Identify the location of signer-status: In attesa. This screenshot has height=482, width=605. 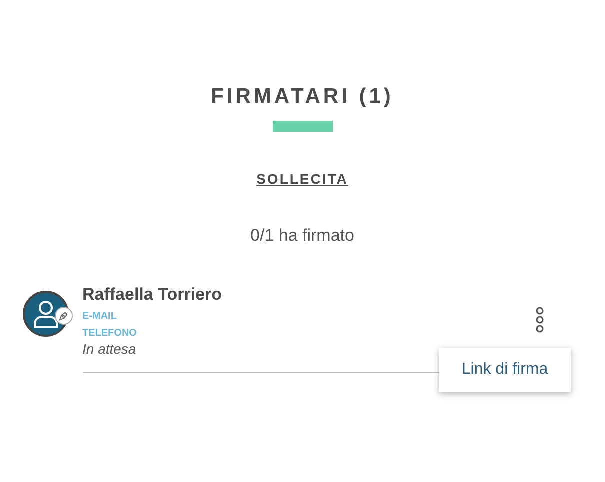
(110, 349).